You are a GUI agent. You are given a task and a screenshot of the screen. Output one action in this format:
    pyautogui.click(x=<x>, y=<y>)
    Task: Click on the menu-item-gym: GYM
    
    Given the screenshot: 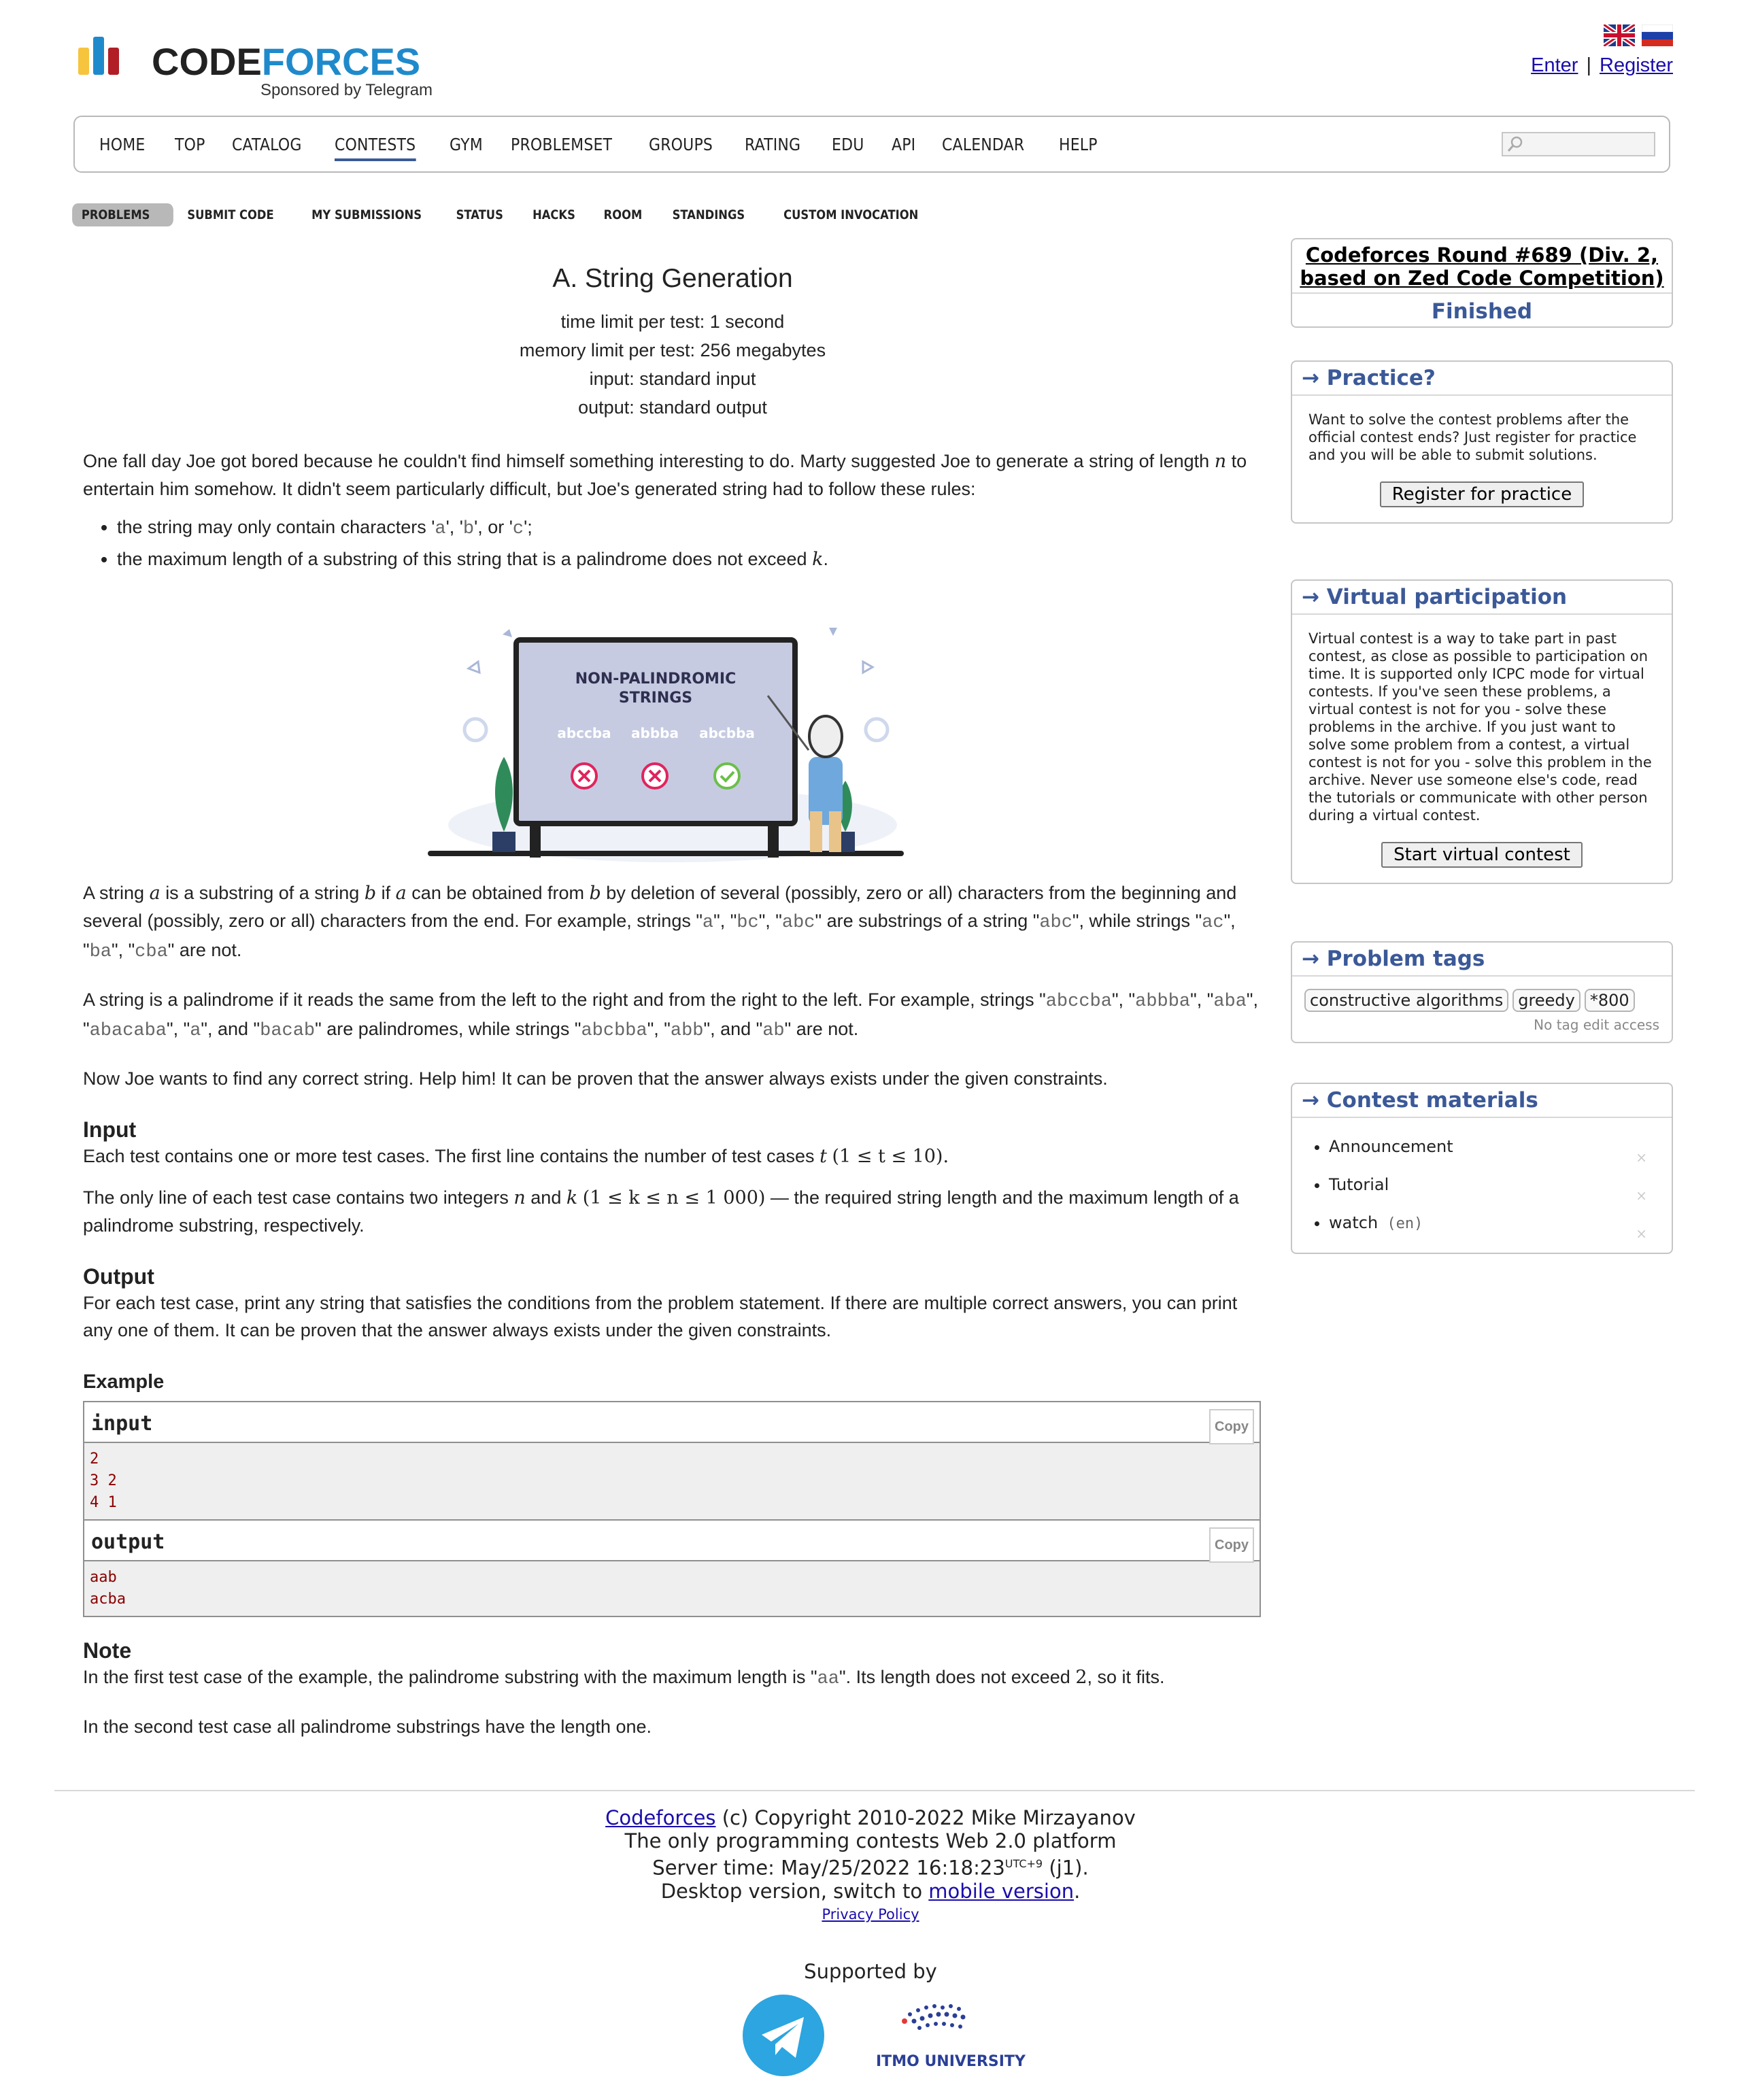 What is the action you would take?
    pyautogui.click(x=466, y=148)
    